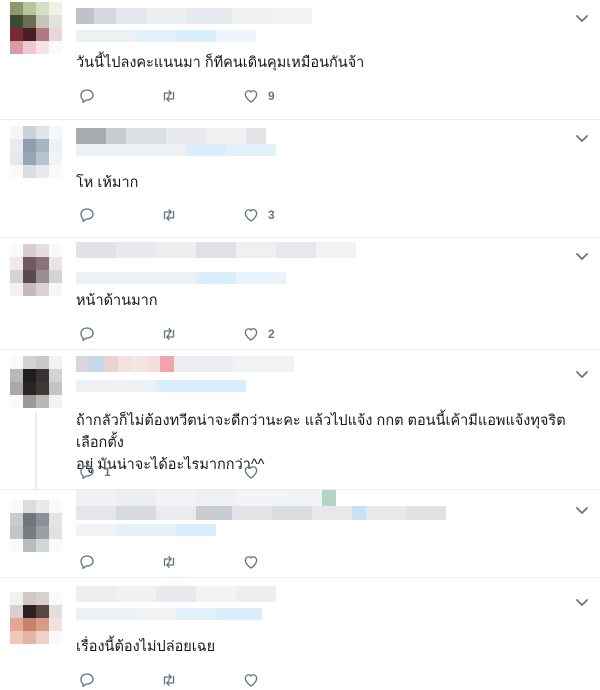 The height and width of the screenshot is (690, 600). What do you see at coordinates (271, 334) in the screenshot?
I see `like-count: 2` at bounding box center [271, 334].